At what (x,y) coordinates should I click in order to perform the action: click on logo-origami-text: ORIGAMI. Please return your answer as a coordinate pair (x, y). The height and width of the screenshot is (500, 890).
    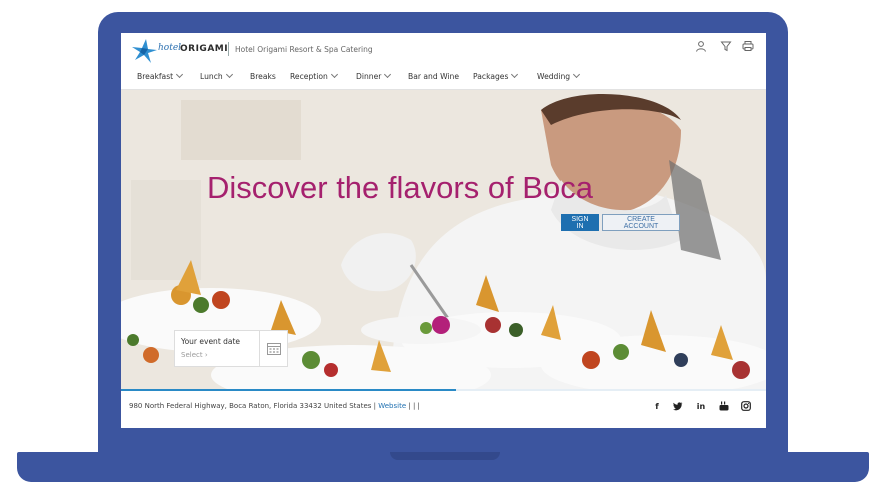
    Looking at the image, I should click on (204, 49).